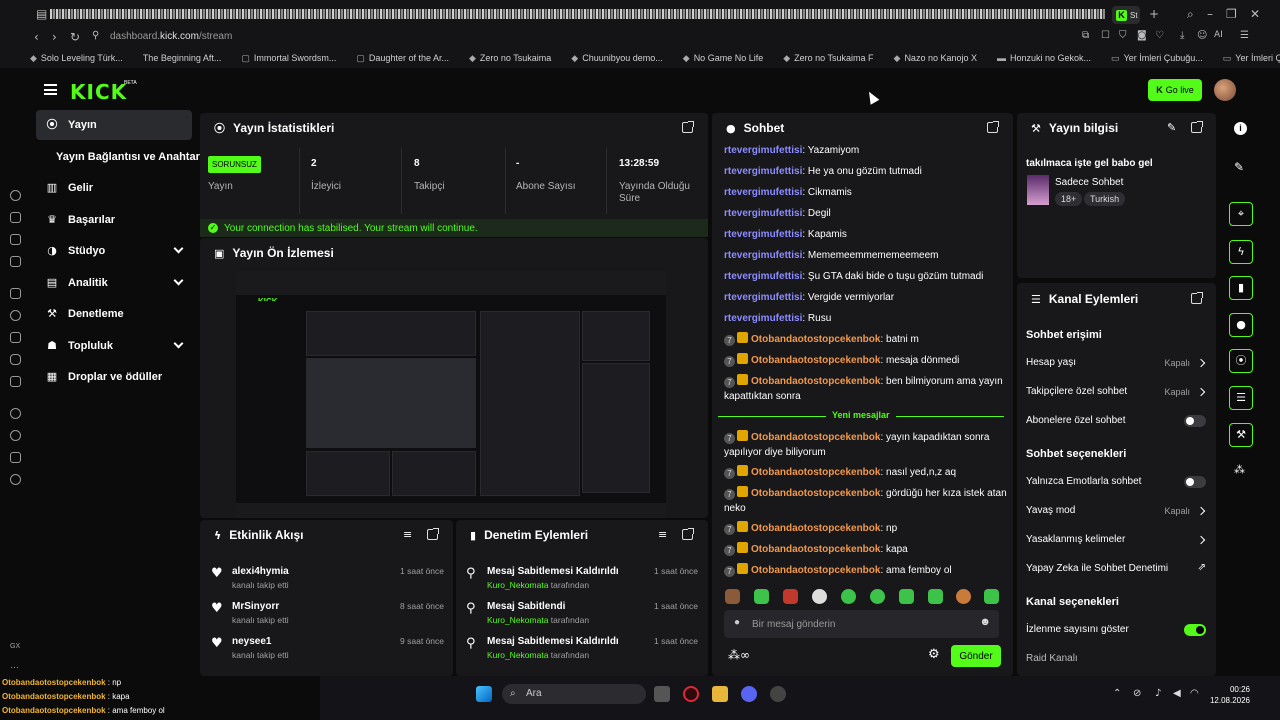 The height and width of the screenshot is (720, 1280). I want to click on bookmark-item: ◆ No Game No Life, so click(723, 58).